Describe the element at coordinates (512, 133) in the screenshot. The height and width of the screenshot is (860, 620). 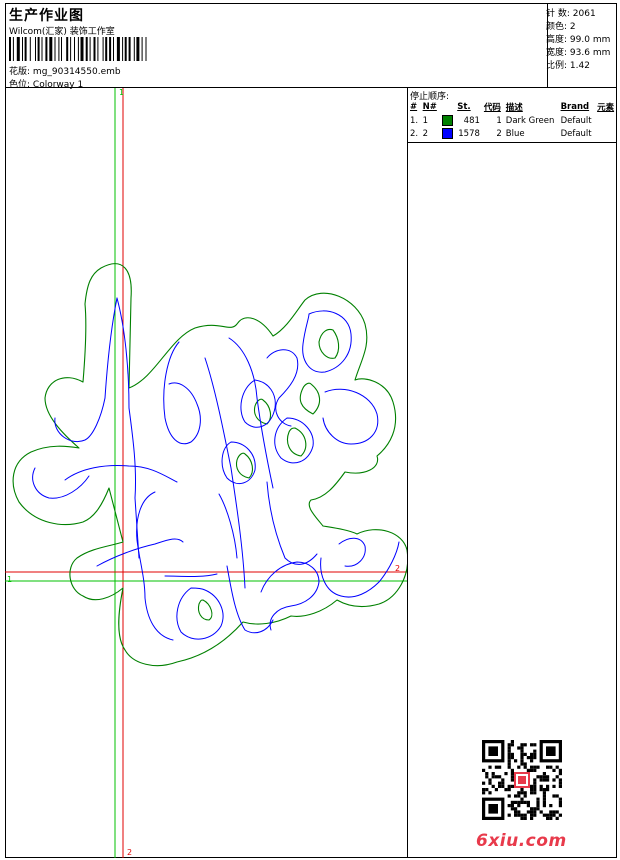
I see `table-row: 2. 2 1578 2 Blue Default` at that location.